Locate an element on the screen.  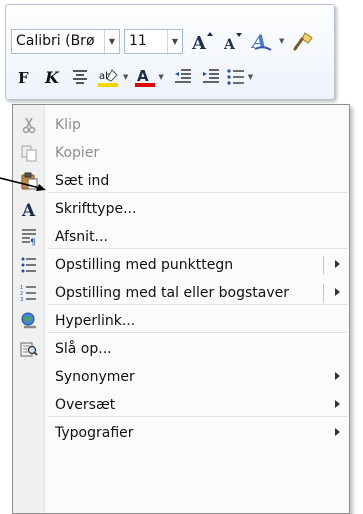
font-name-combo: Calibri (Brø ▼ is located at coordinates (65, 41).